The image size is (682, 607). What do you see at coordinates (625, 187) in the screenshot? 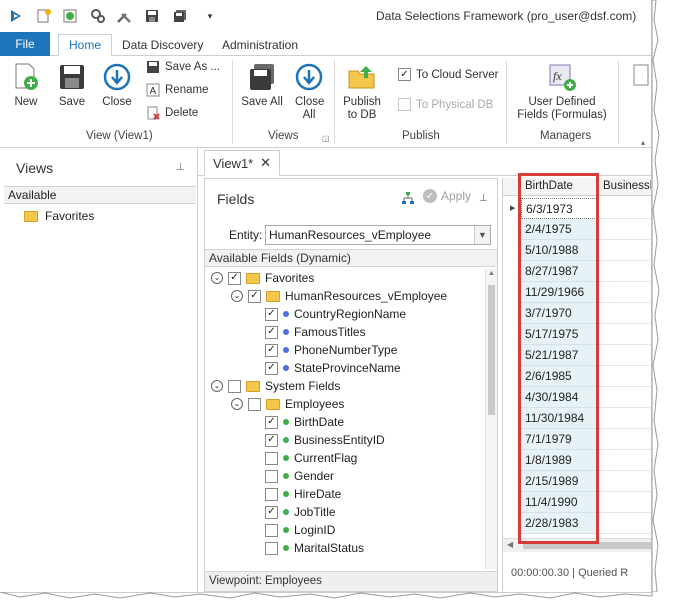
I see `column-header-businessentityid: BusinessE` at bounding box center [625, 187].